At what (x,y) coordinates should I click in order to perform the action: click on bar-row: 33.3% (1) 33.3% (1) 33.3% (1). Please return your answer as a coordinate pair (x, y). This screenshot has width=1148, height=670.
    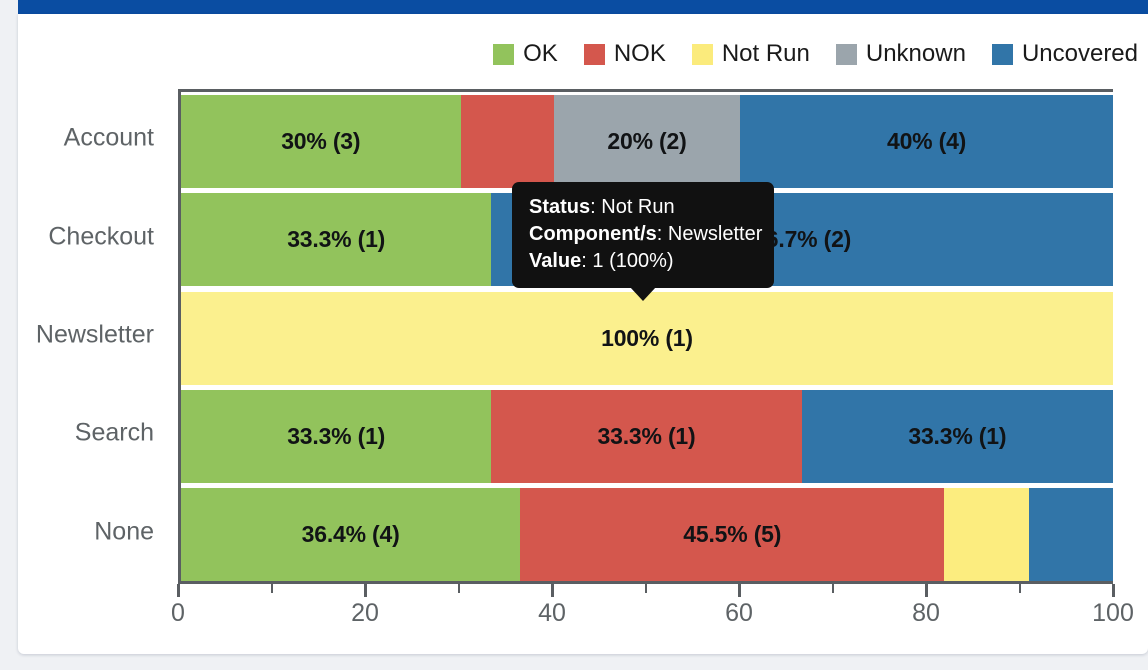
    Looking at the image, I should click on (647, 436).